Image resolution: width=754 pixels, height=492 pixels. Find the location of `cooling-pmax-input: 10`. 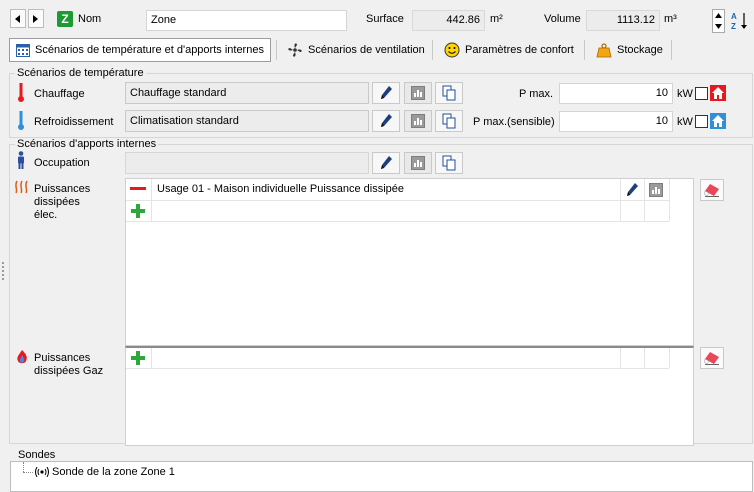

cooling-pmax-input: 10 is located at coordinates (616, 121).